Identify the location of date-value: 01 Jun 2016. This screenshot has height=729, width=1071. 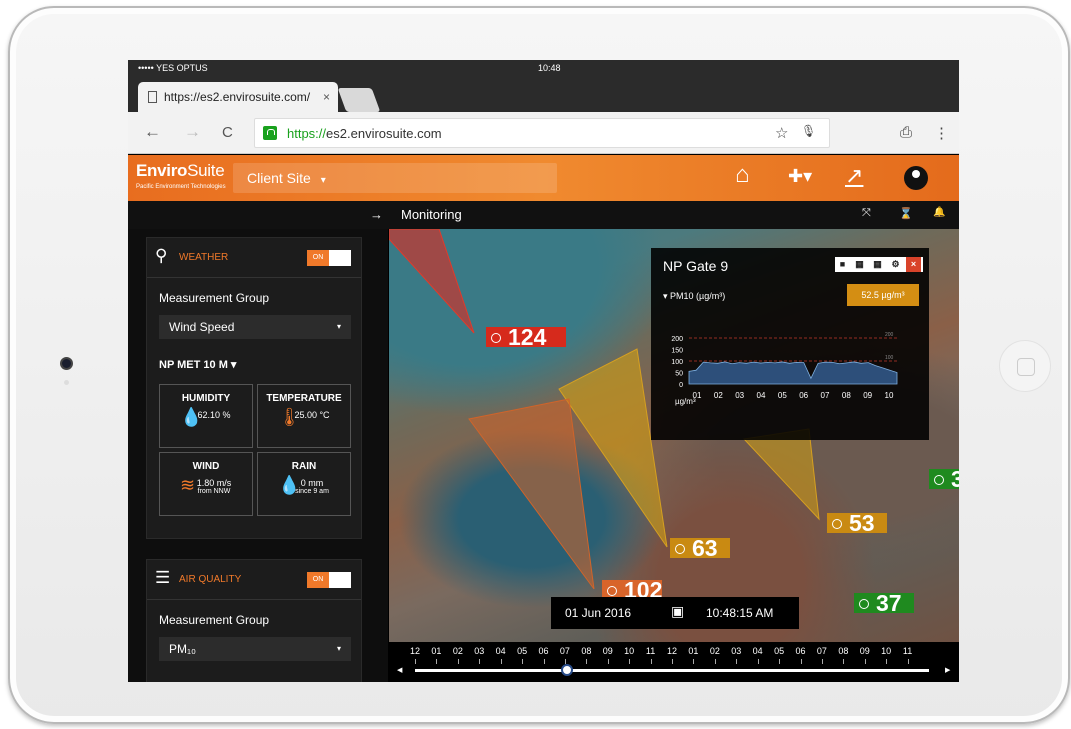
(598, 613).